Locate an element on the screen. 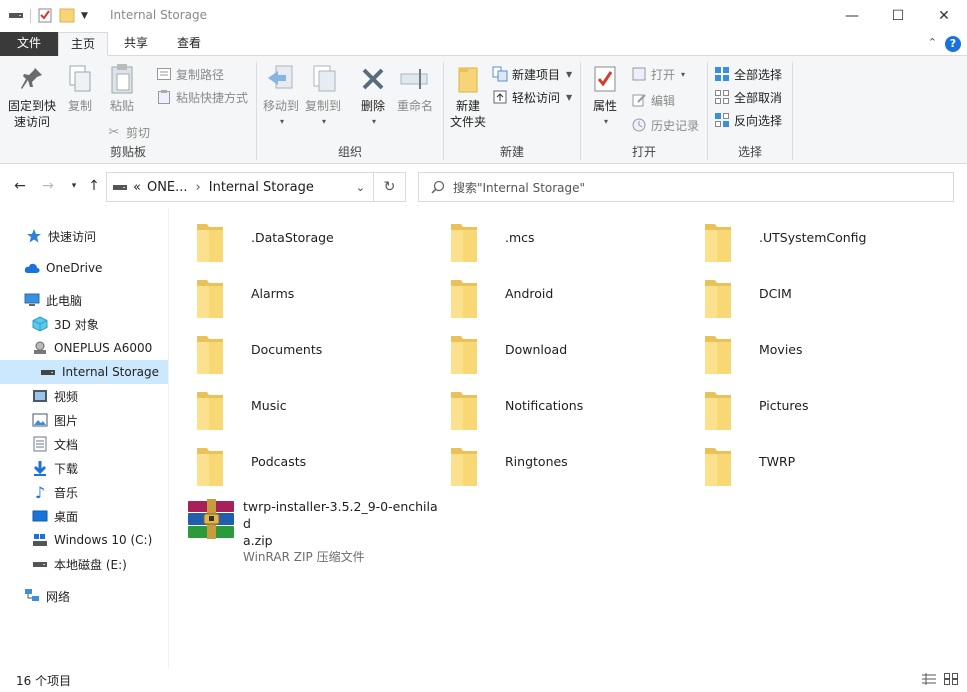 Image resolution: width=967 pixels, height=692 pixels. item-count: 16 个项目 is located at coordinates (44, 681).